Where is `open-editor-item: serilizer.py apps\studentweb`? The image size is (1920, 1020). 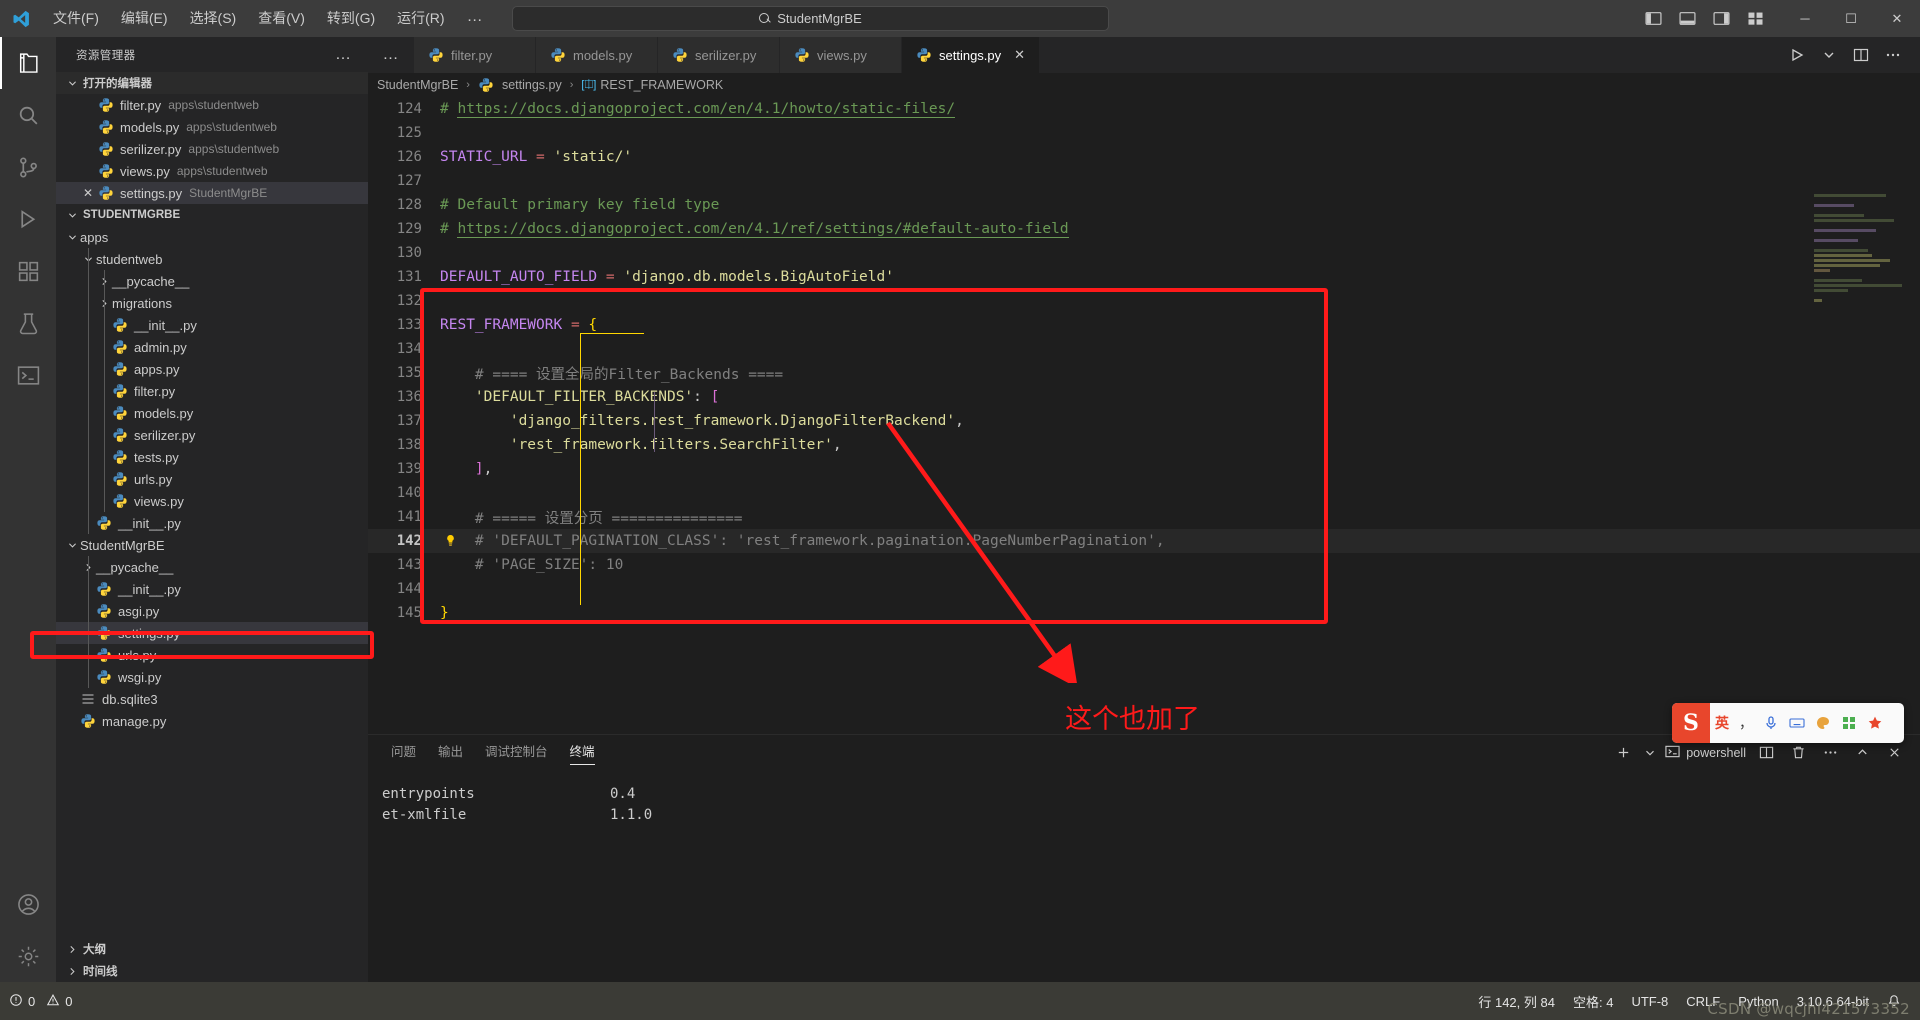 open-editor-item: serilizer.py apps\studentweb is located at coordinates (212, 149).